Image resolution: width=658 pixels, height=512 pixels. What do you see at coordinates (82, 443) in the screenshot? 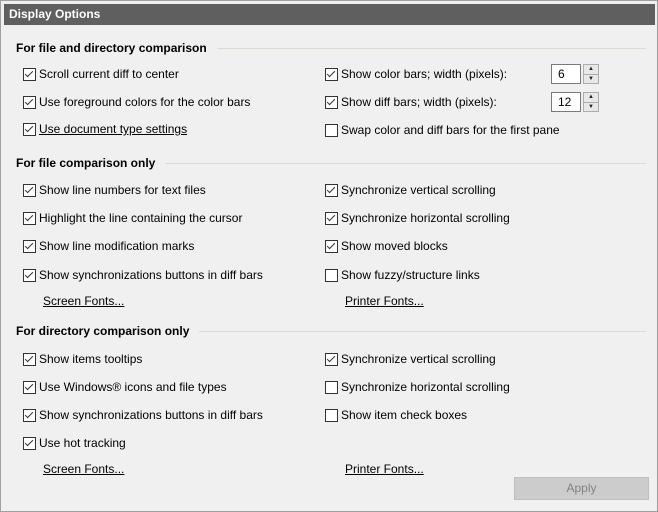
I see `checkbox-label: Use hot tracking` at bounding box center [82, 443].